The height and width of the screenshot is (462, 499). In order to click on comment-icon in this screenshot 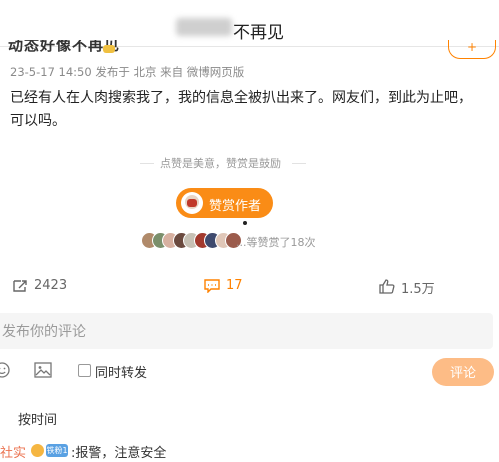, I will do `click(212, 286)`.